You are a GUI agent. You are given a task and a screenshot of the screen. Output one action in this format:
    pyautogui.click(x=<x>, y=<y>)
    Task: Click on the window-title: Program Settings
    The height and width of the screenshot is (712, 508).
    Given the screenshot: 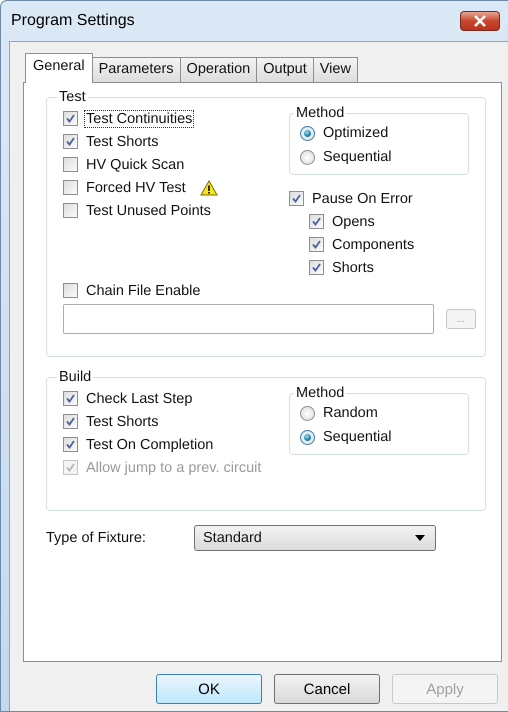 What is the action you would take?
    pyautogui.click(x=73, y=21)
    